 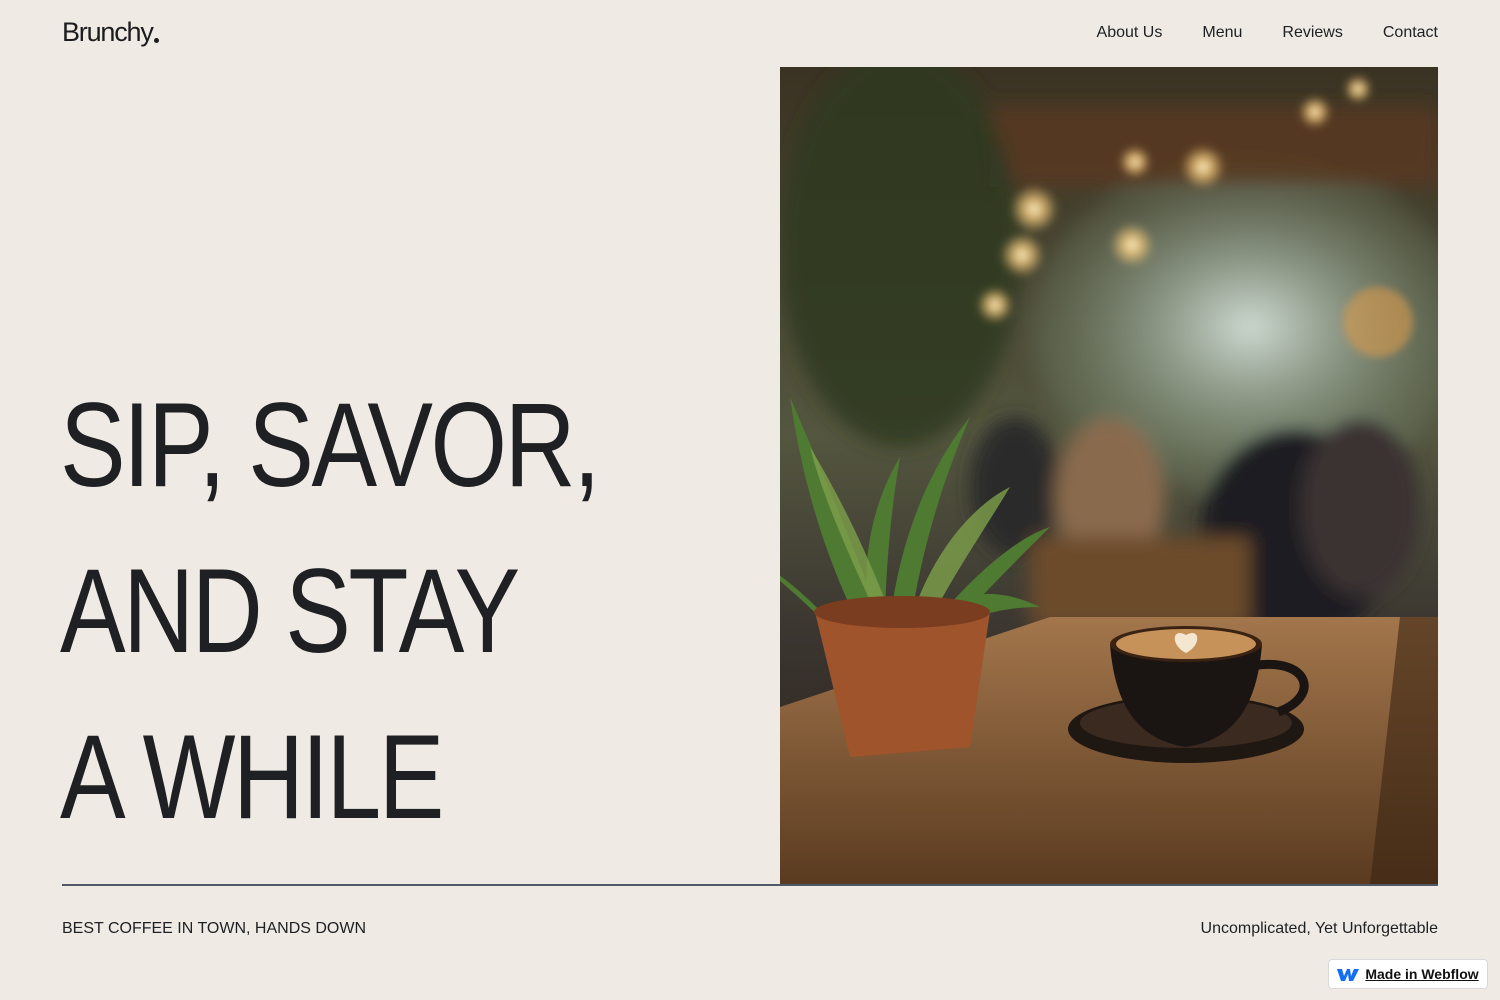 I want to click on made-in-webflow-badge: Made in Webflow, so click(x=1408, y=974).